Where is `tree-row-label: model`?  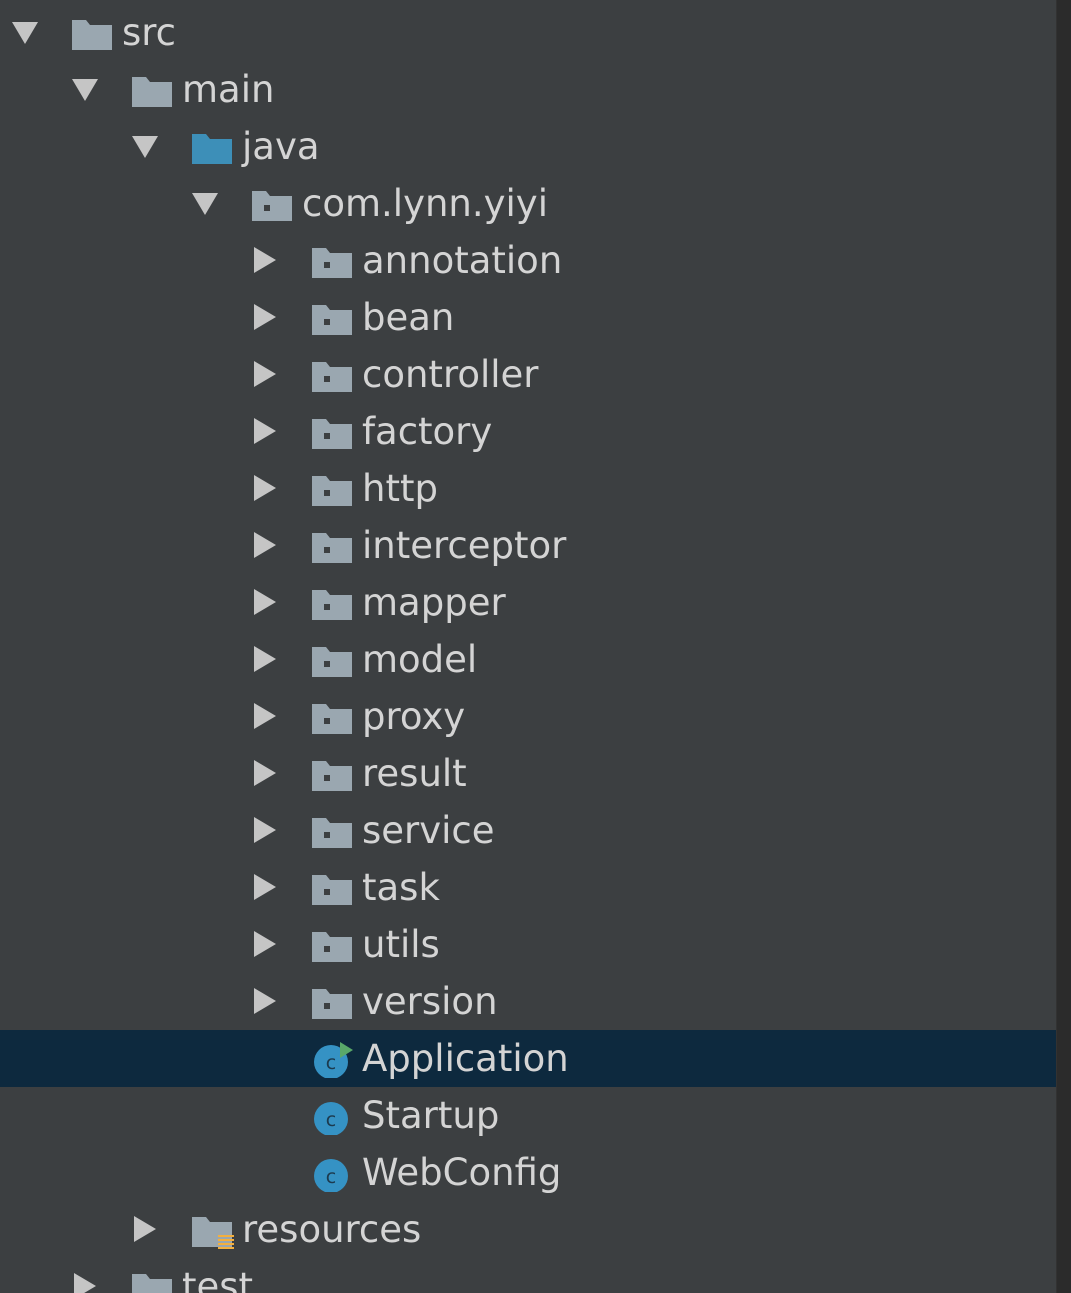
tree-row-label: model is located at coordinates (420, 659).